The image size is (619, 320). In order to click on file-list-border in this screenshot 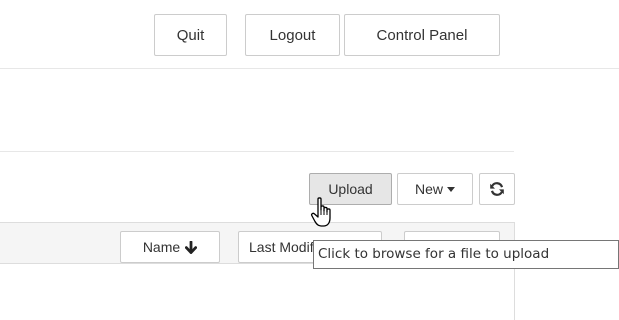, I will do `click(514, 271)`.